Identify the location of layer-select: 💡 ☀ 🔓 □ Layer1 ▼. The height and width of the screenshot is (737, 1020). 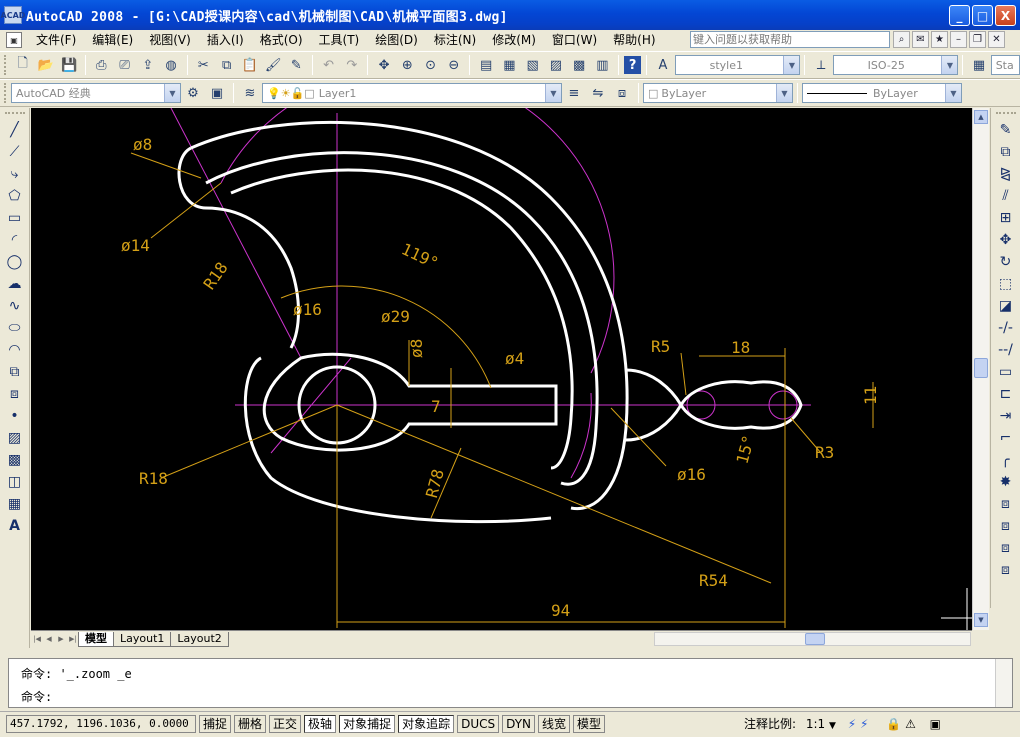
(412, 93).